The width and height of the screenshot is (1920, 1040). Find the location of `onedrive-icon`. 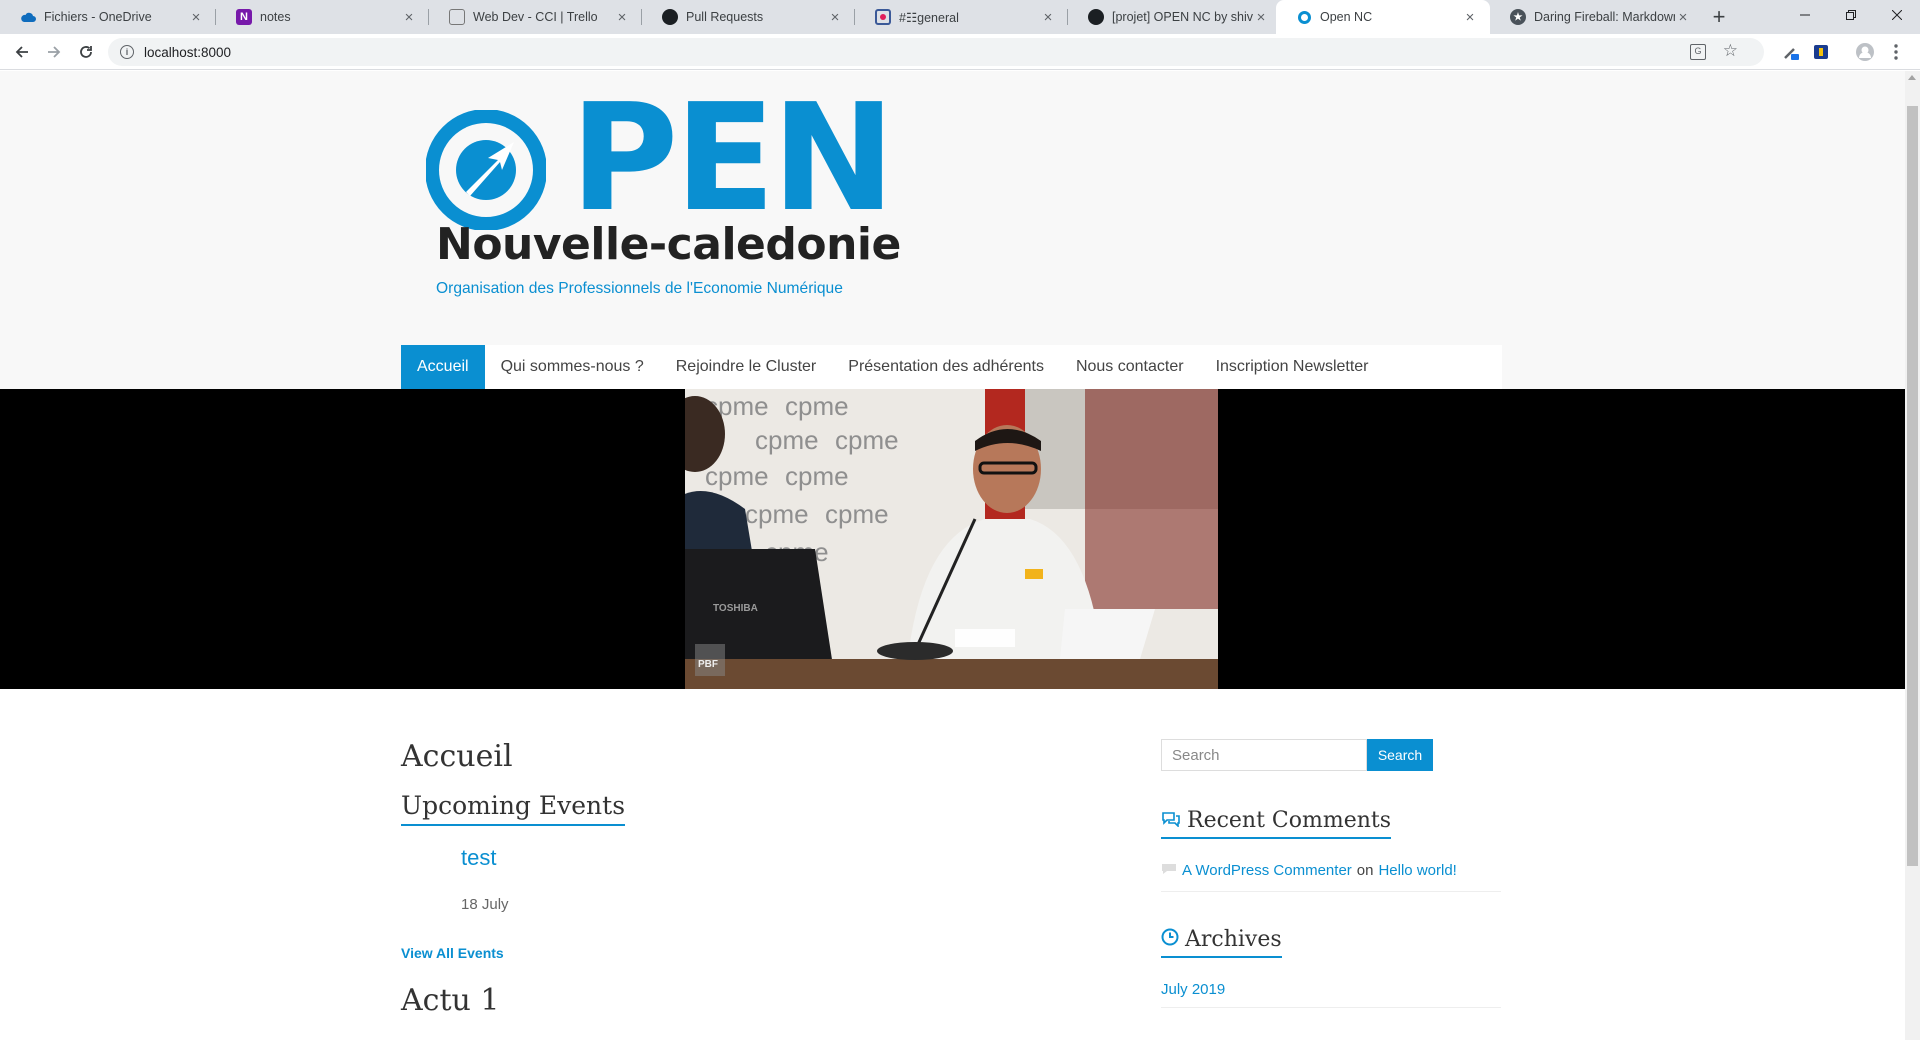

onedrive-icon is located at coordinates (28, 17).